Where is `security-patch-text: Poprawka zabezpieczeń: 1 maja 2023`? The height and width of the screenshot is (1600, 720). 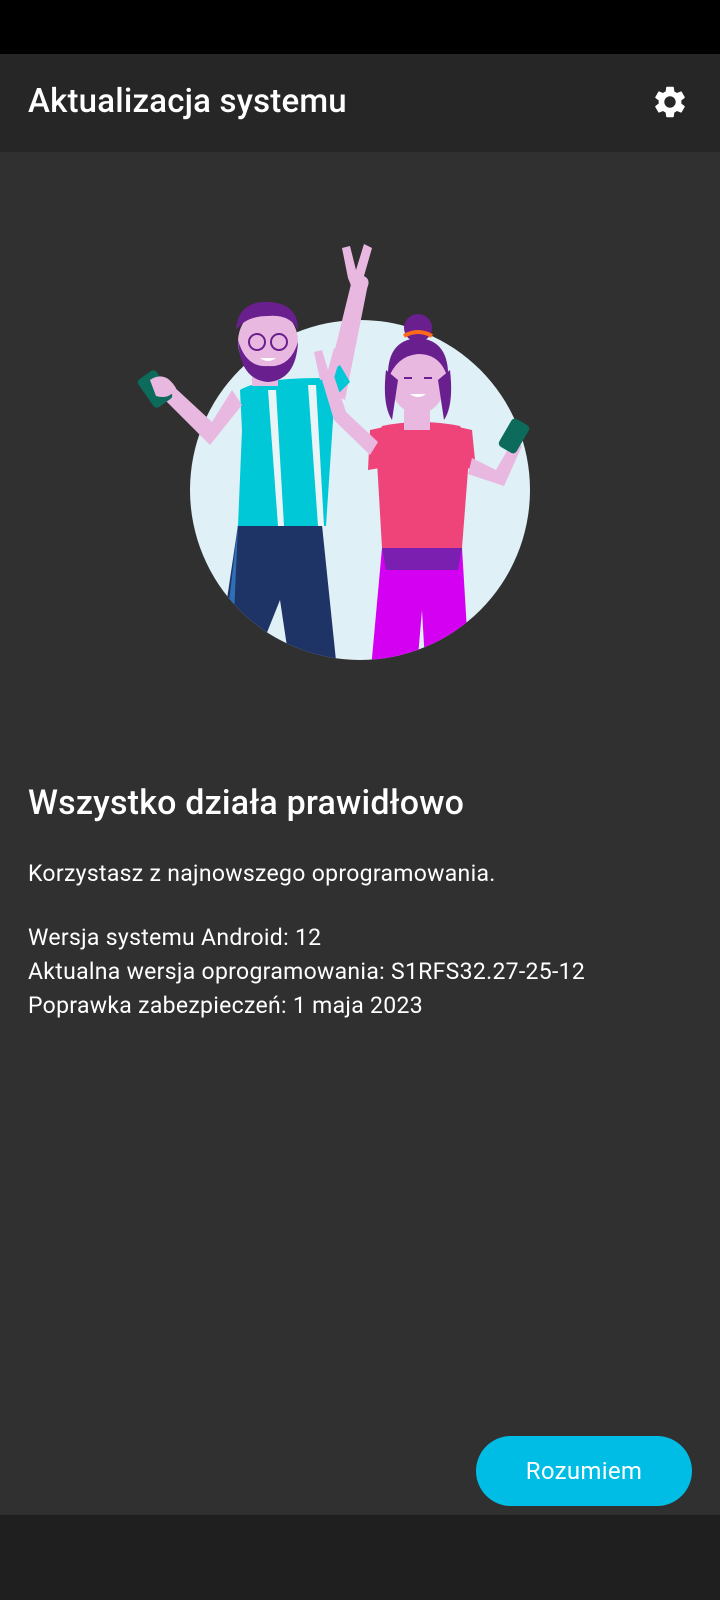 security-patch-text: Poprawka zabezpieczeń: 1 maja 2023 is located at coordinates (225, 1005).